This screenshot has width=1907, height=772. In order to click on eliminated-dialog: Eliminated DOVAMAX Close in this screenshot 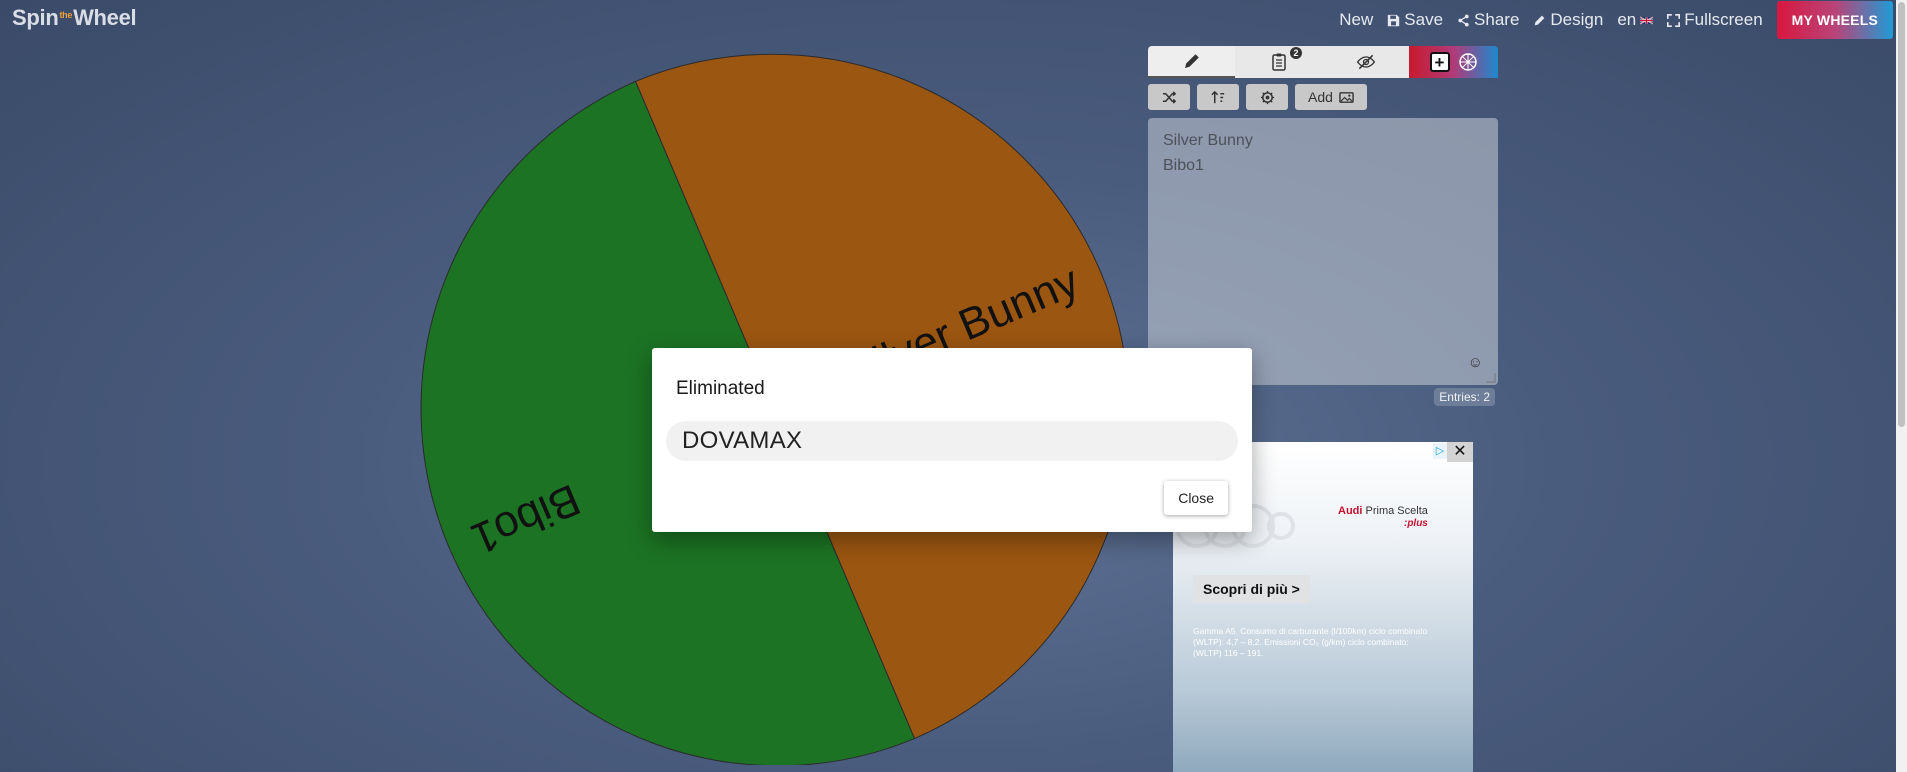, I will do `click(952, 440)`.